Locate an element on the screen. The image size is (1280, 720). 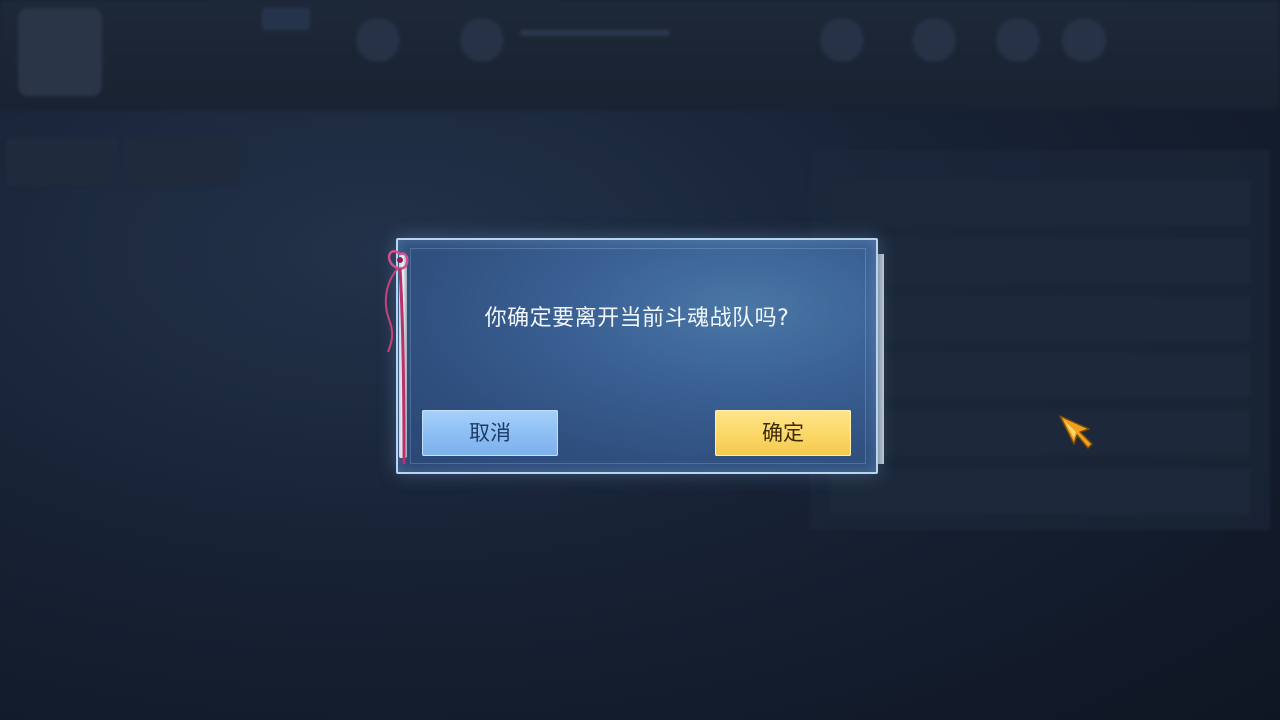
confirm-button: 确定 is located at coordinates (783, 433).